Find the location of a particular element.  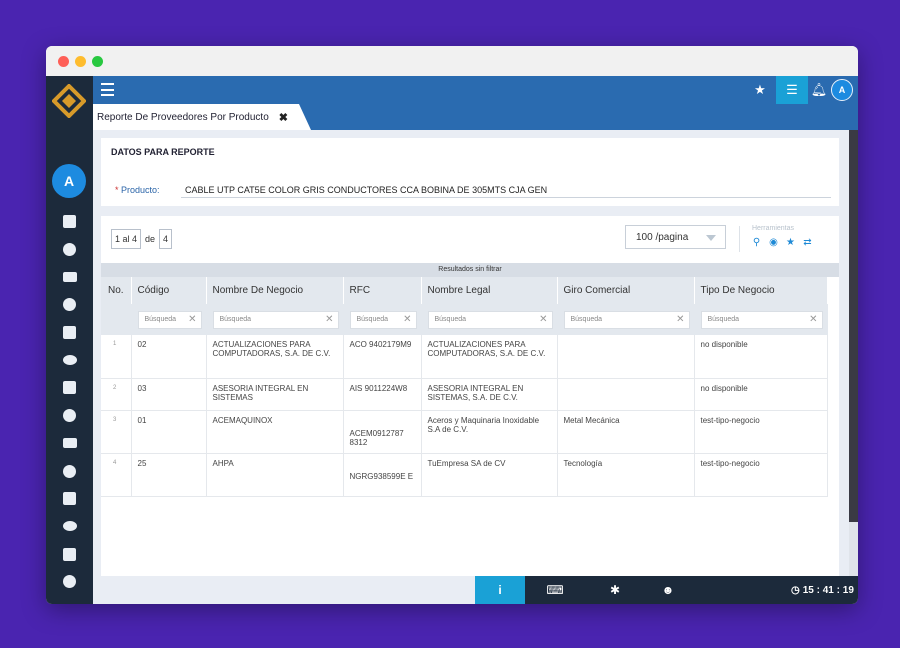

tree-icon is located at coordinates (69, 222).